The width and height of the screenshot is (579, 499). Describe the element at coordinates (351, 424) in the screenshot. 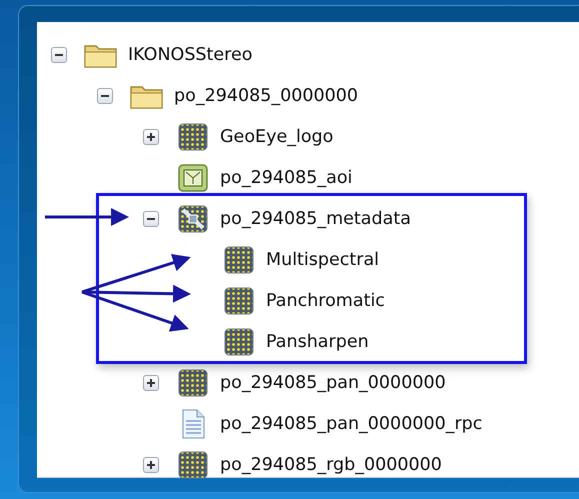

I see `tree-item-label: po_294085_pan_0000000_rpc` at that location.